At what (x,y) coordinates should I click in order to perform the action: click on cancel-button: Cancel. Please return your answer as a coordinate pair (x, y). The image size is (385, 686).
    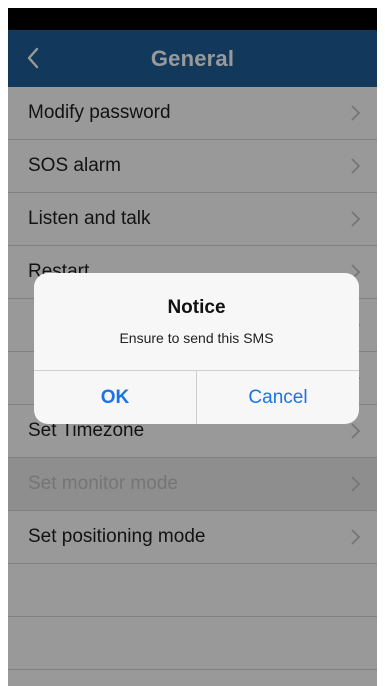
    Looking at the image, I should click on (278, 397).